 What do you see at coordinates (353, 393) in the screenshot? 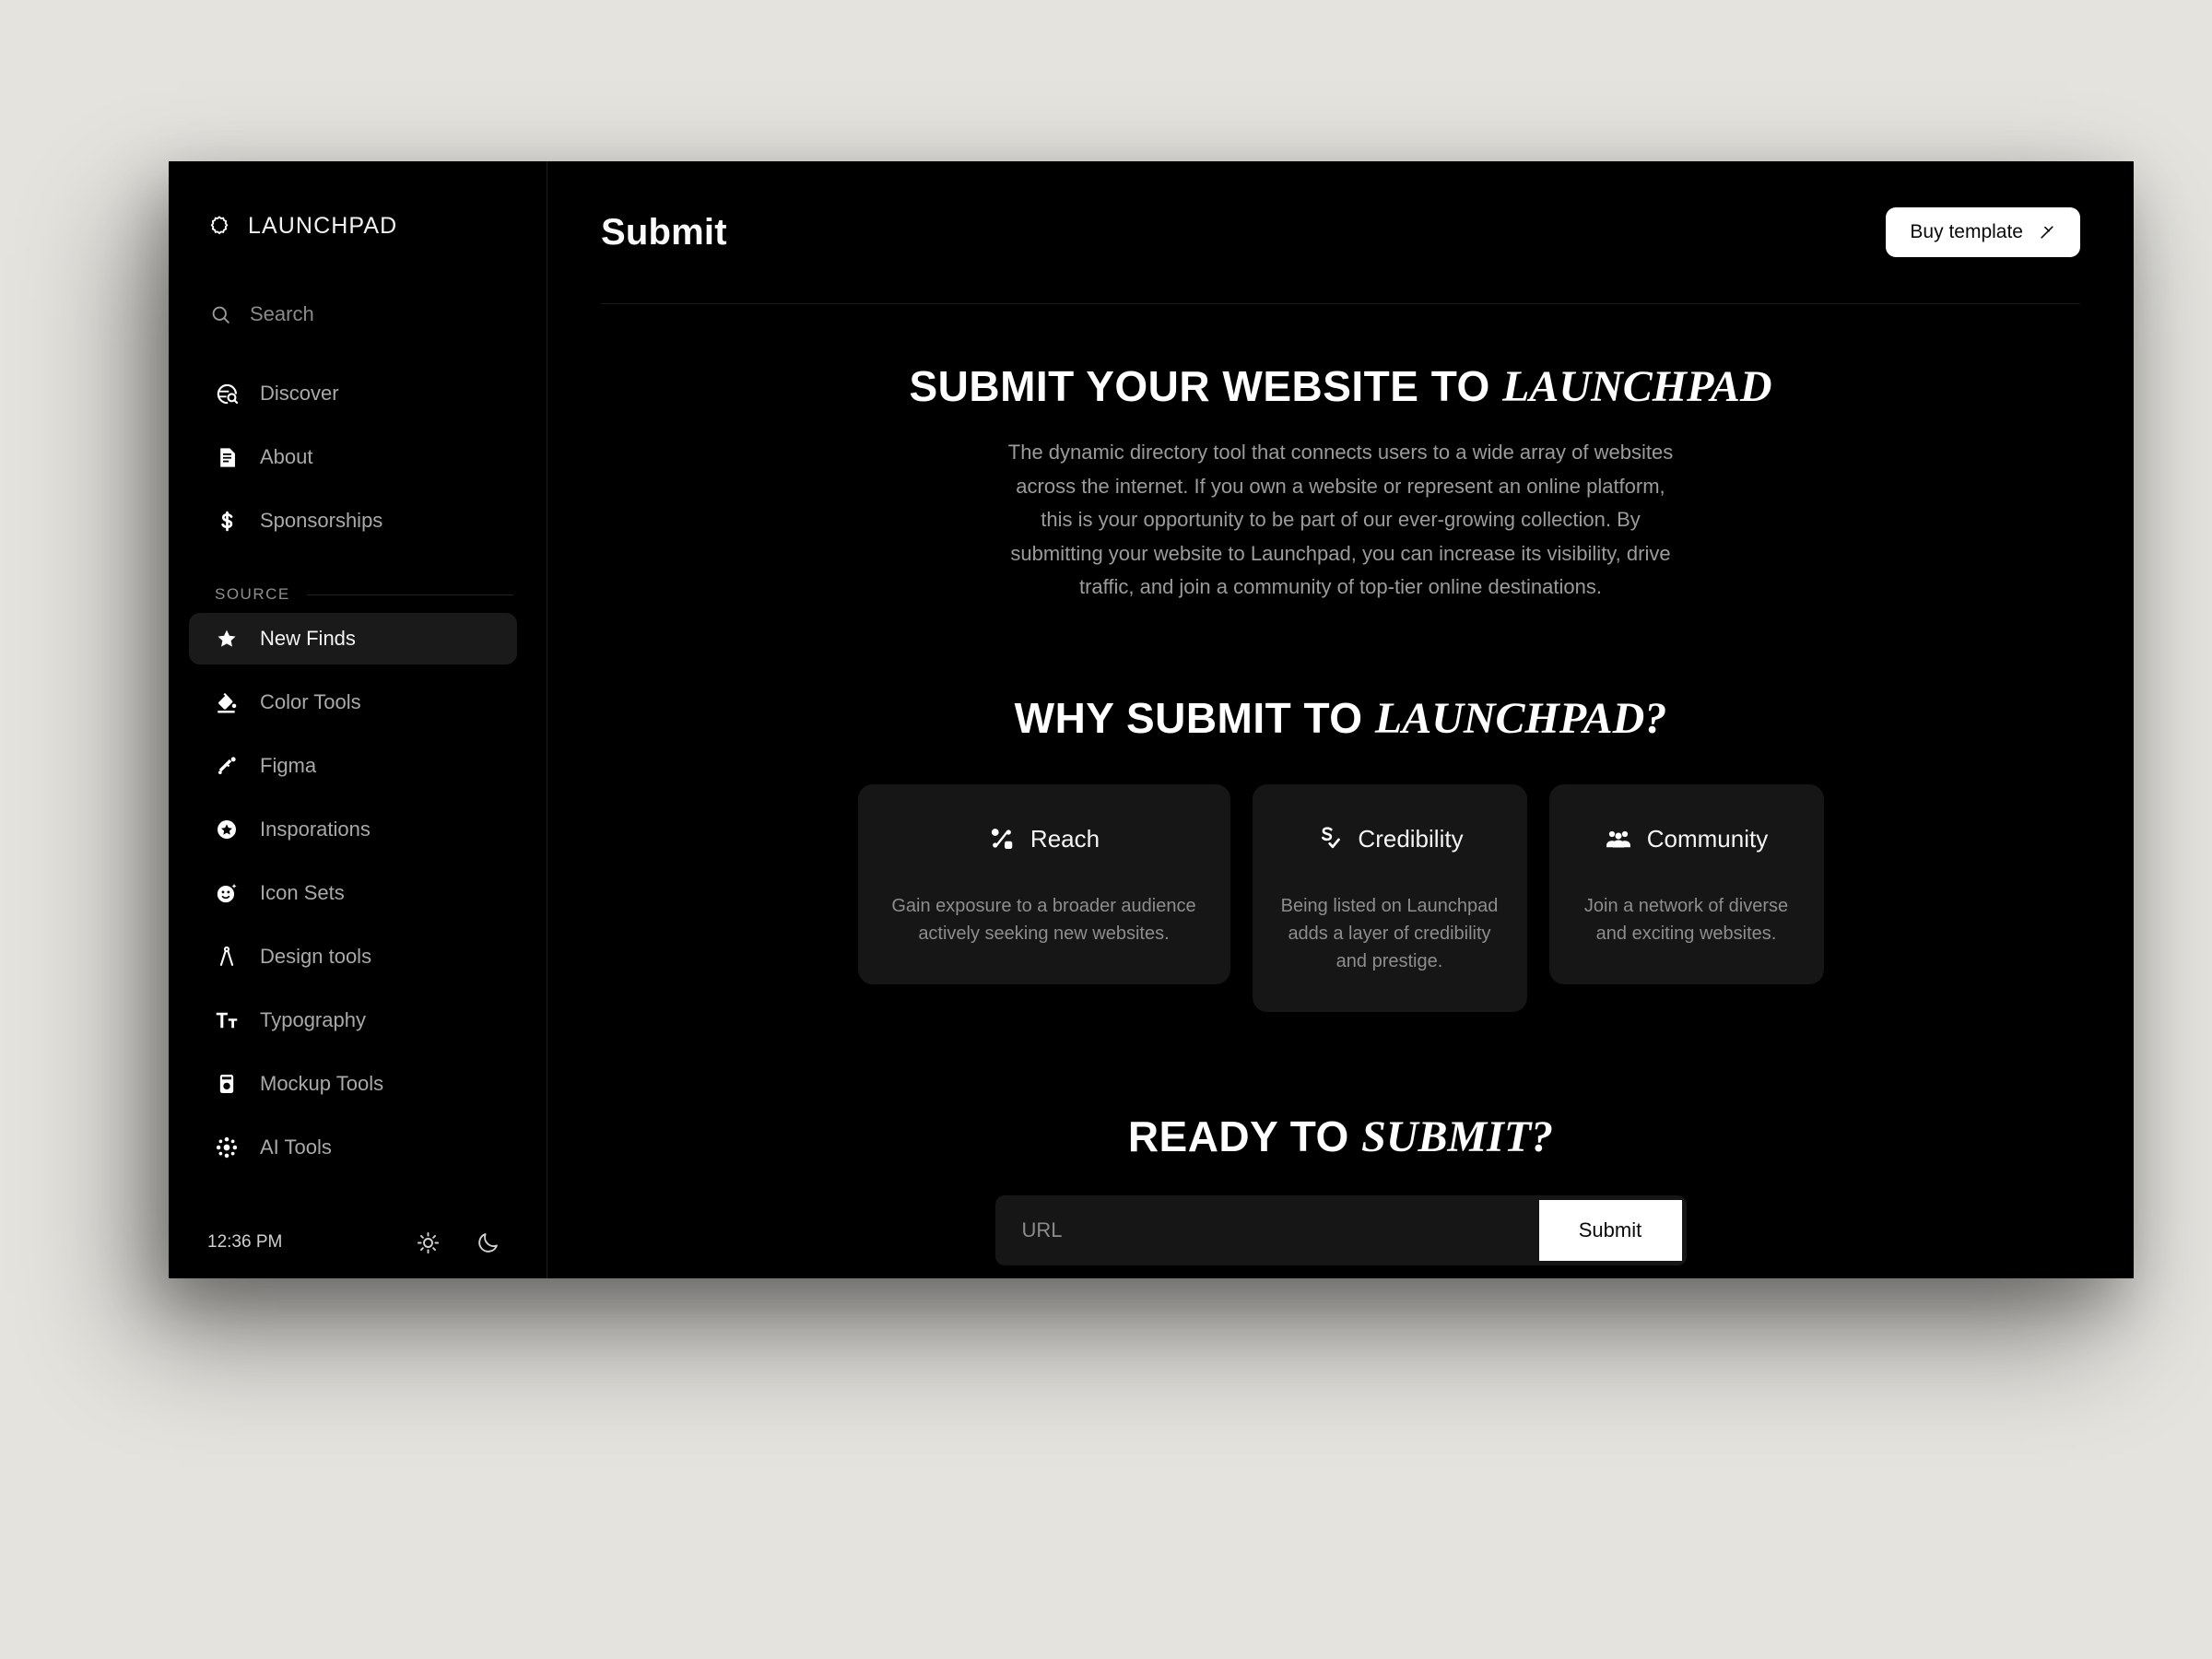
I see `sidebar-item-discover: Discover` at bounding box center [353, 393].